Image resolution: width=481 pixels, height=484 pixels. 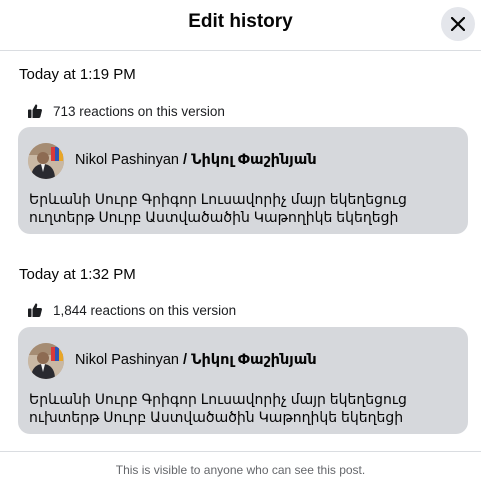 What do you see at coordinates (139, 111) in the screenshot?
I see `reactions-label: 713 reactions on this version` at bounding box center [139, 111].